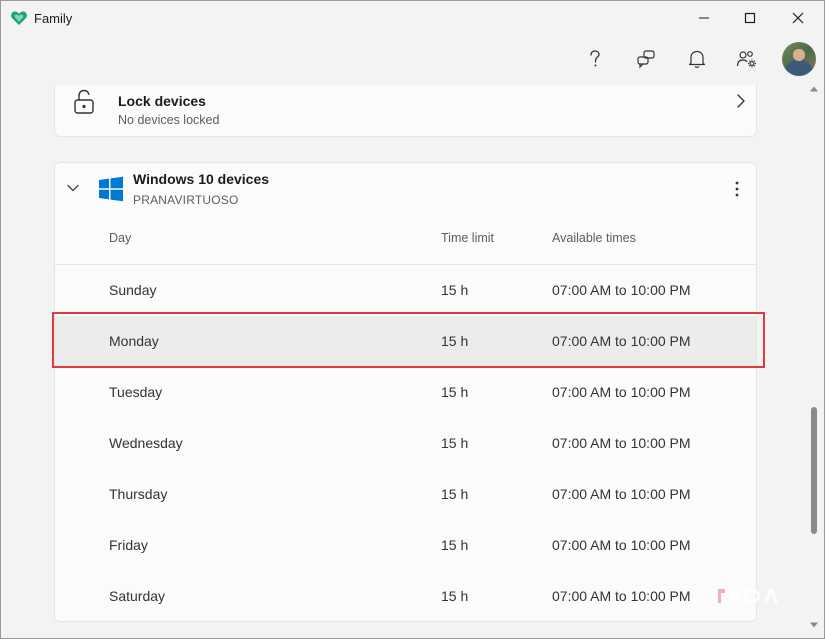 The image size is (825, 639). What do you see at coordinates (405, 290) in the screenshot?
I see `schedule-row-sunday: Sunday 15 h 07:00 AM to 10:00 PM` at bounding box center [405, 290].